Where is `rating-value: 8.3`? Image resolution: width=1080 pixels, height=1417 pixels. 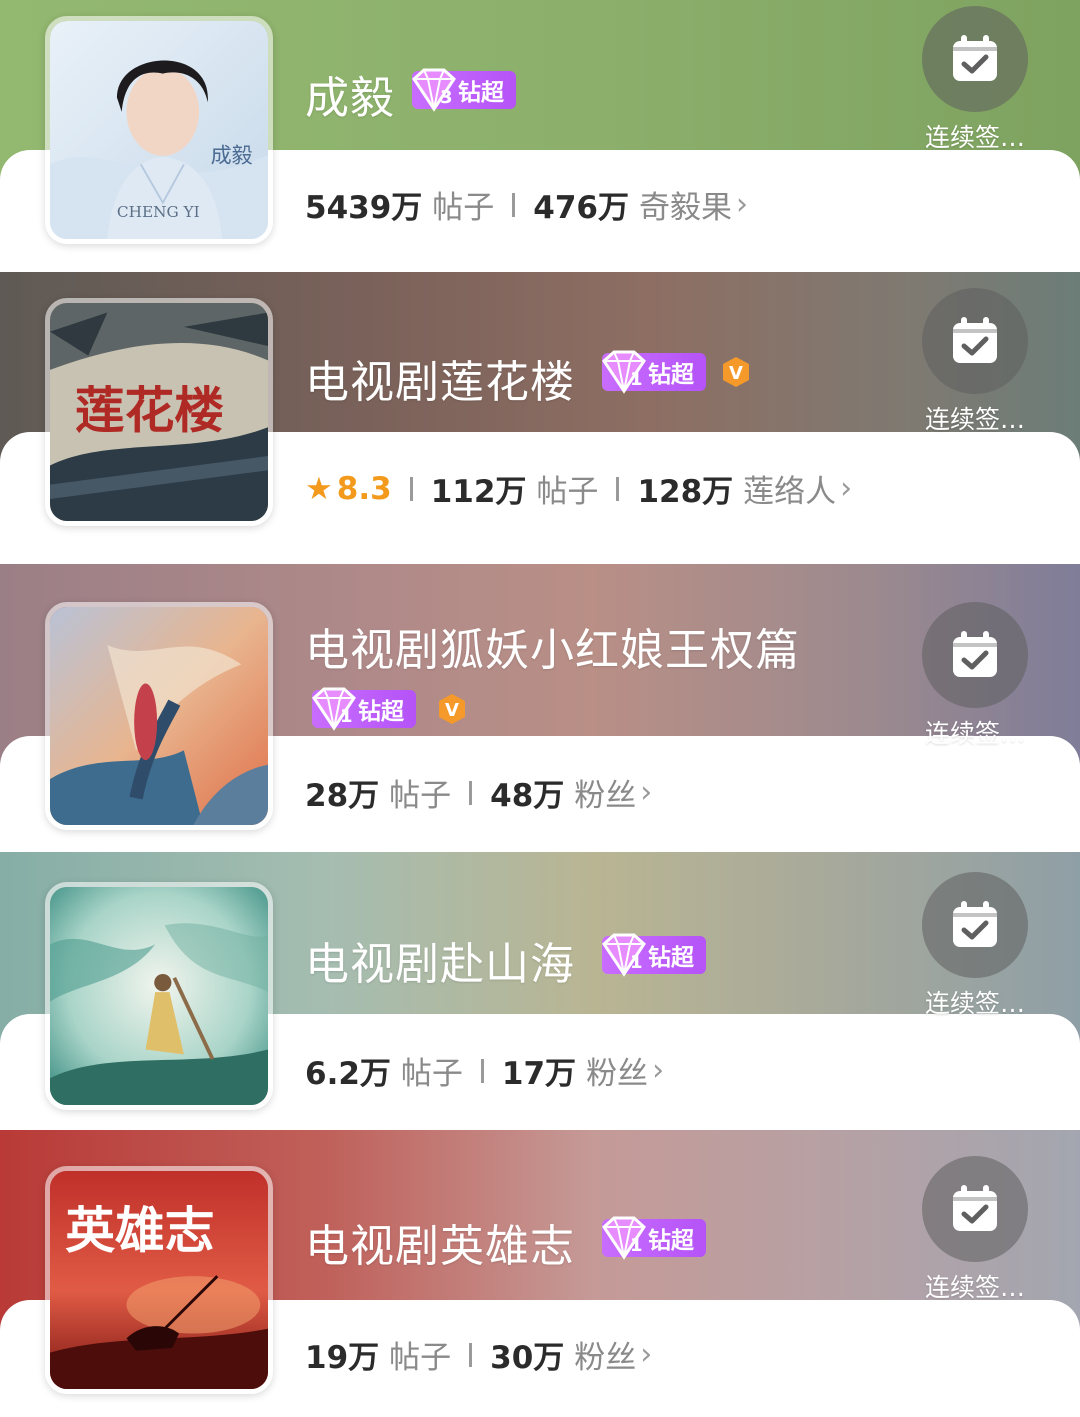 rating-value: 8.3 is located at coordinates (364, 488).